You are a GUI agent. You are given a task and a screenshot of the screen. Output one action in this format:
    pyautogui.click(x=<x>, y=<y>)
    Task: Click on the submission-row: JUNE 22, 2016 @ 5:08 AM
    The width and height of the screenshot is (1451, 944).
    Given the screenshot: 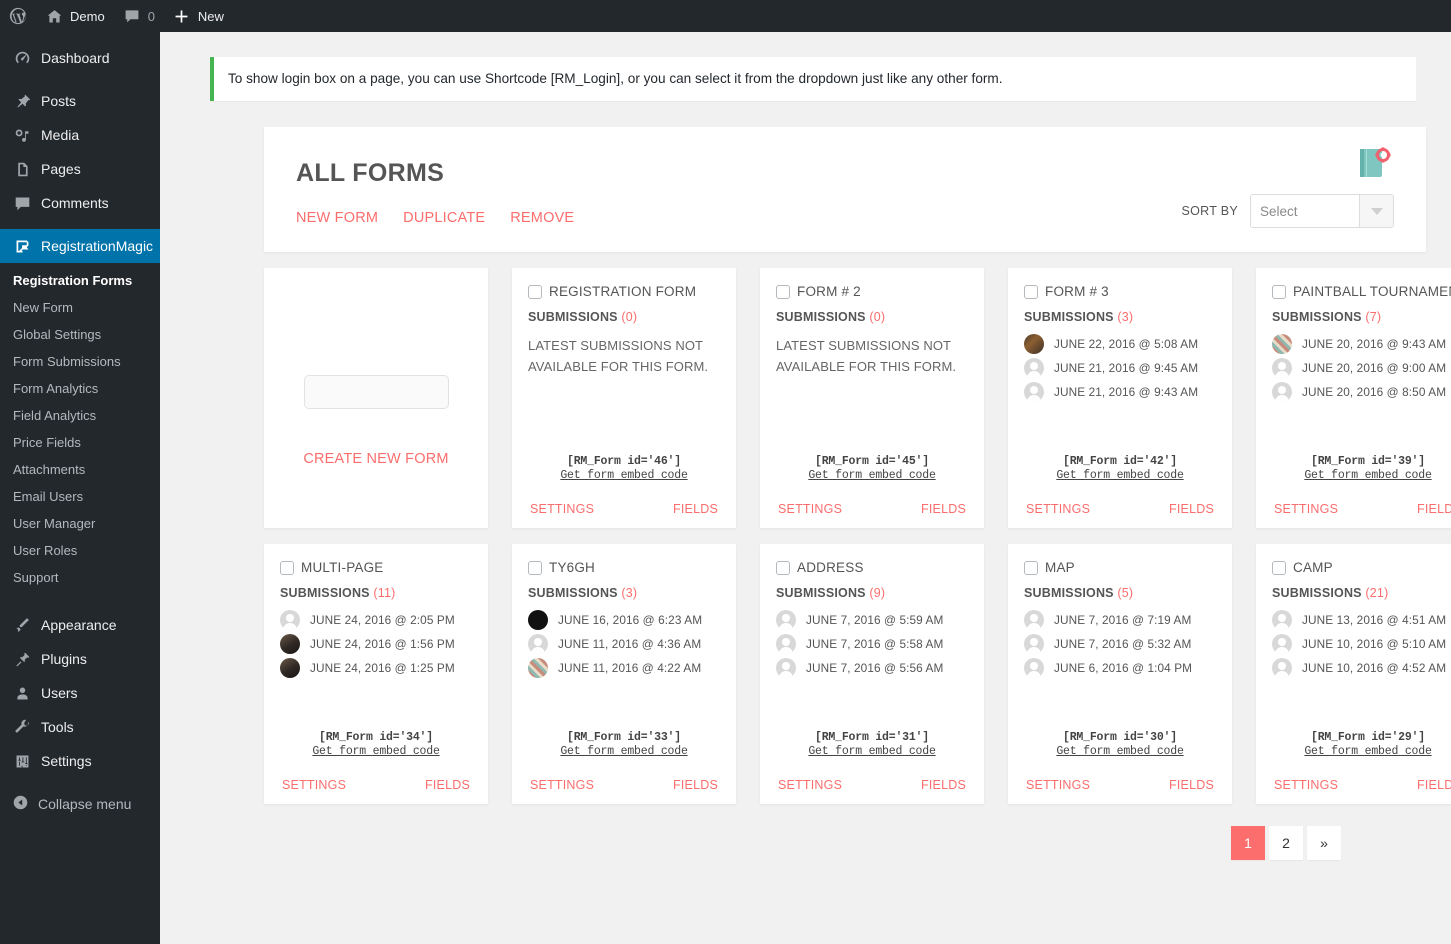 What is the action you would take?
    pyautogui.click(x=1120, y=344)
    